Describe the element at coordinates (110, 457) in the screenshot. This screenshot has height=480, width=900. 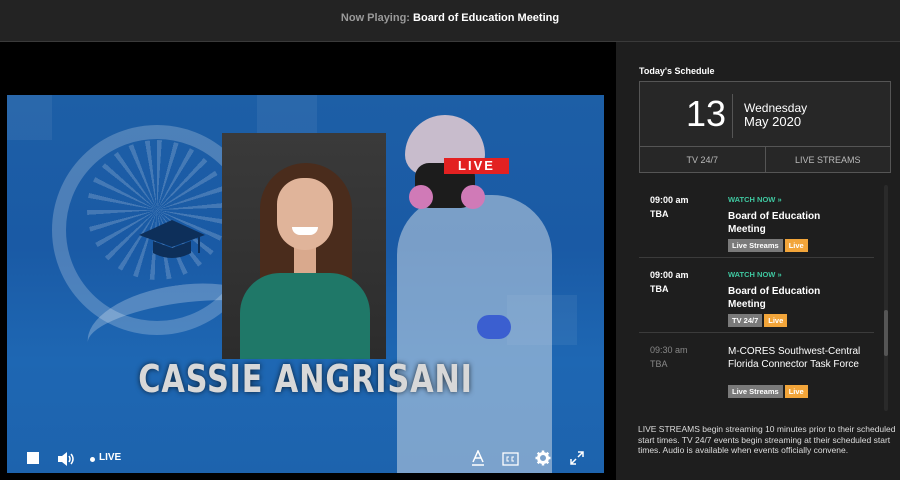
I see `live-indicator-label: LIVE` at that location.